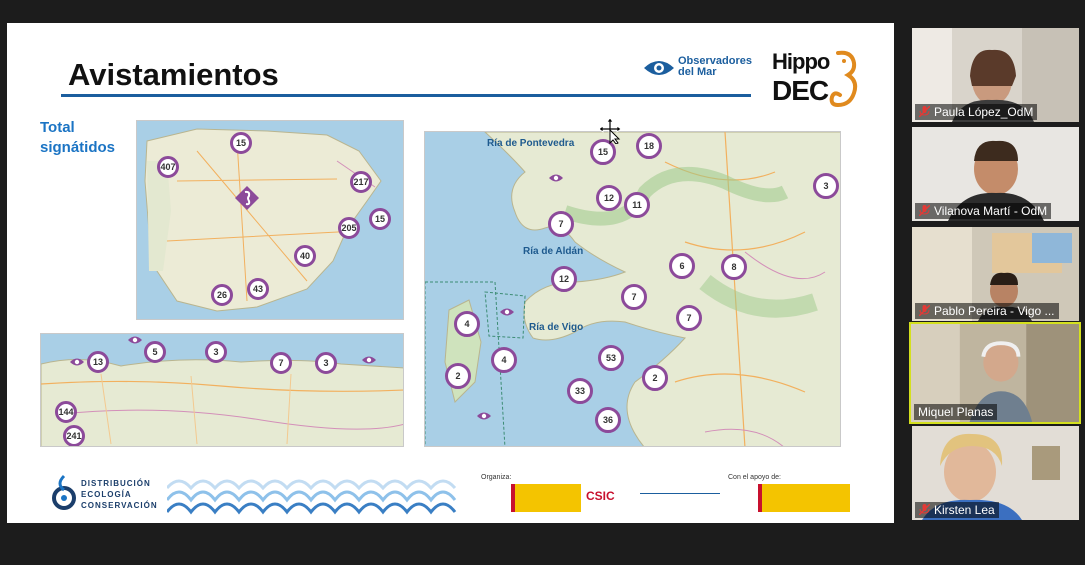 The image size is (1085, 565). What do you see at coordinates (984, 112) in the screenshot?
I see `participant-name-text: Paula López_OdM` at bounding box center [984, 112].